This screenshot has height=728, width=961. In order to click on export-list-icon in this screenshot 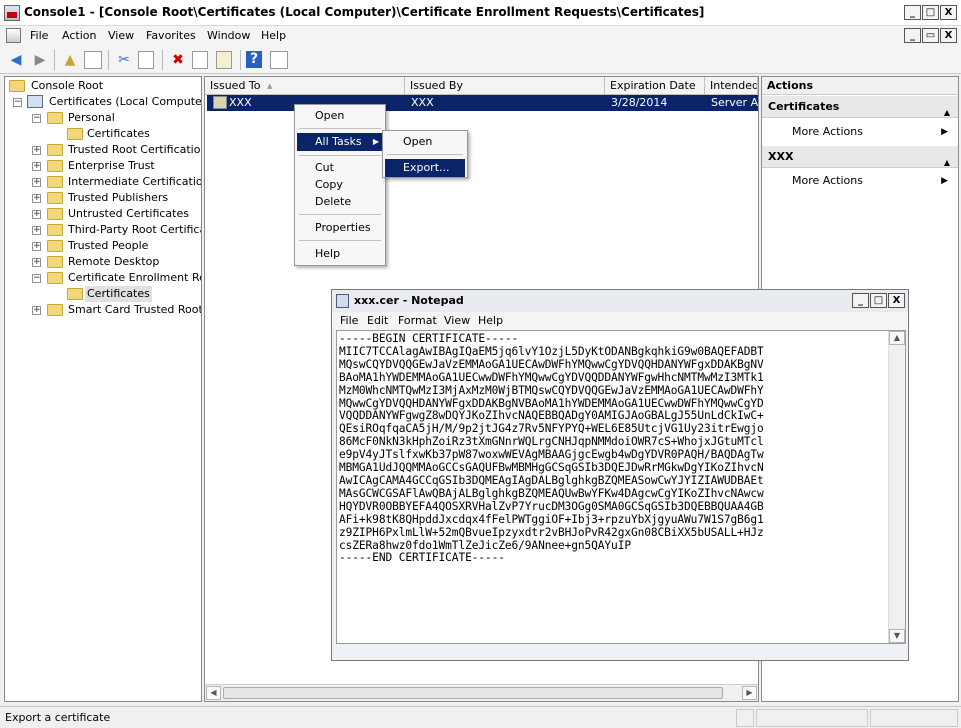, I will do `click(224, 60)`.